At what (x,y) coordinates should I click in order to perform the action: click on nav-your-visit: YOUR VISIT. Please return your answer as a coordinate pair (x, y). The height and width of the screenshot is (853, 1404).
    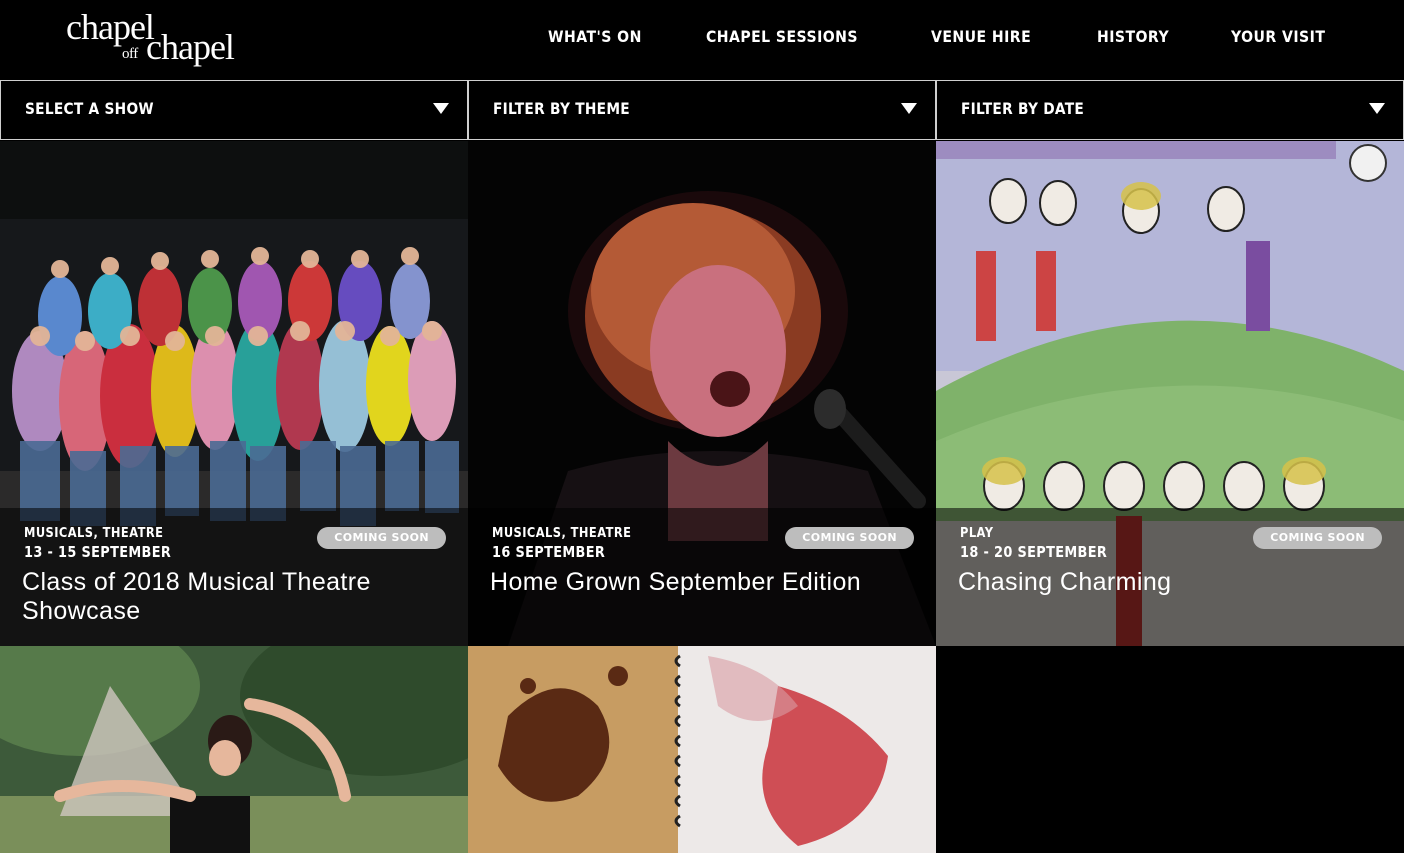
    Looking at the image, I should click on (1278, 37).